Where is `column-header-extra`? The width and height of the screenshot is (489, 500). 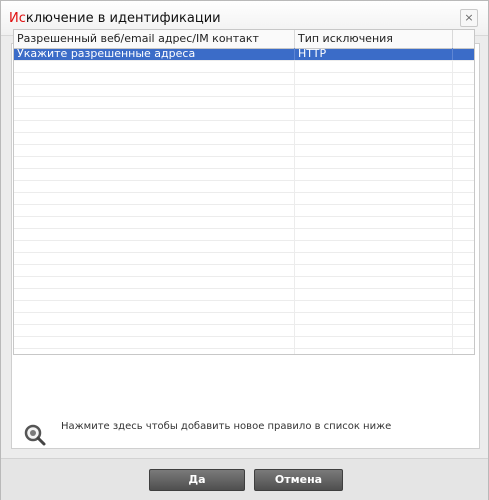
column-header-extra is located at coordinates (463, 39).